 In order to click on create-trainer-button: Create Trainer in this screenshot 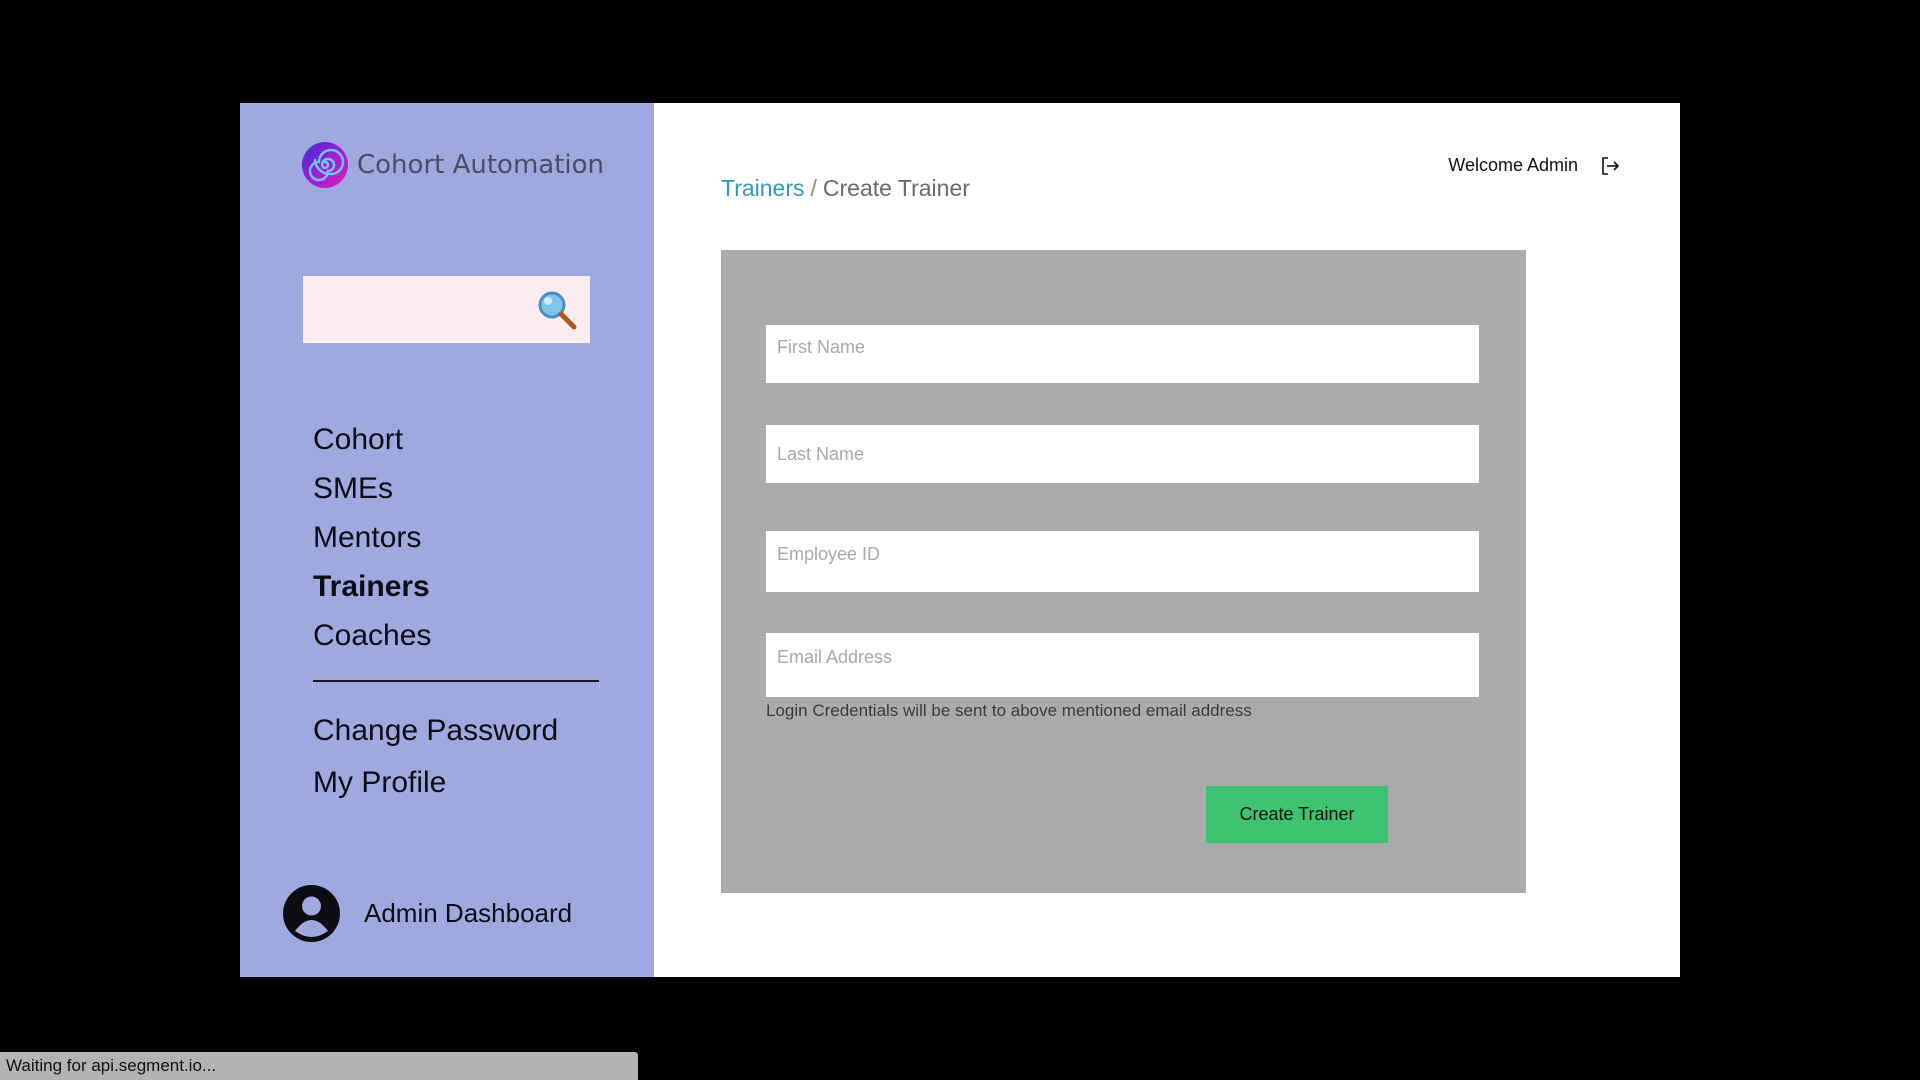, I will do `click(1297, 814)`.